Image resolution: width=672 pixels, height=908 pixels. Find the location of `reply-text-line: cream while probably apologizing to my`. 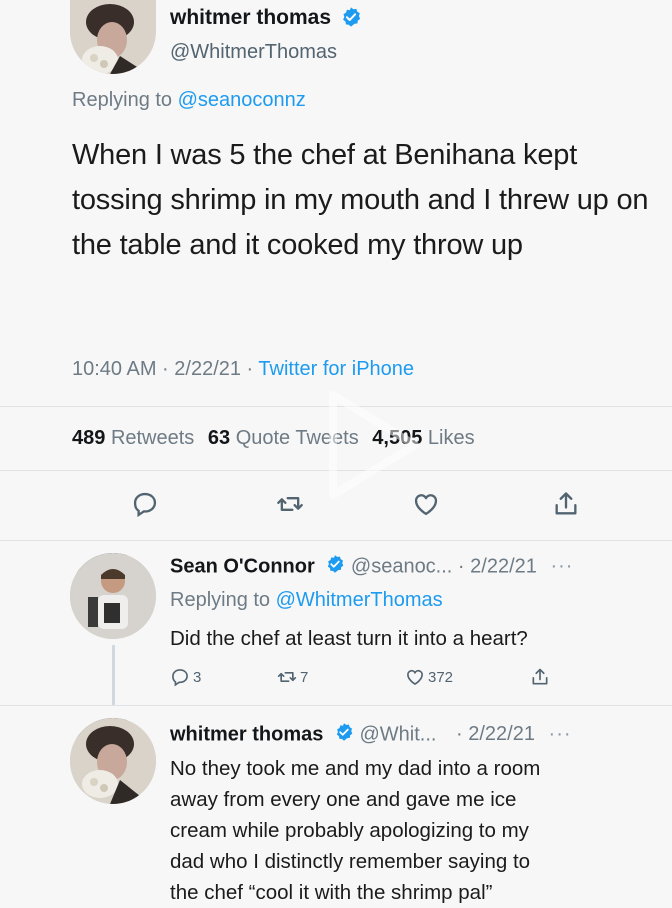

reply-text-line: cream while probably apologizing to my is located at coordinates (349, 830).